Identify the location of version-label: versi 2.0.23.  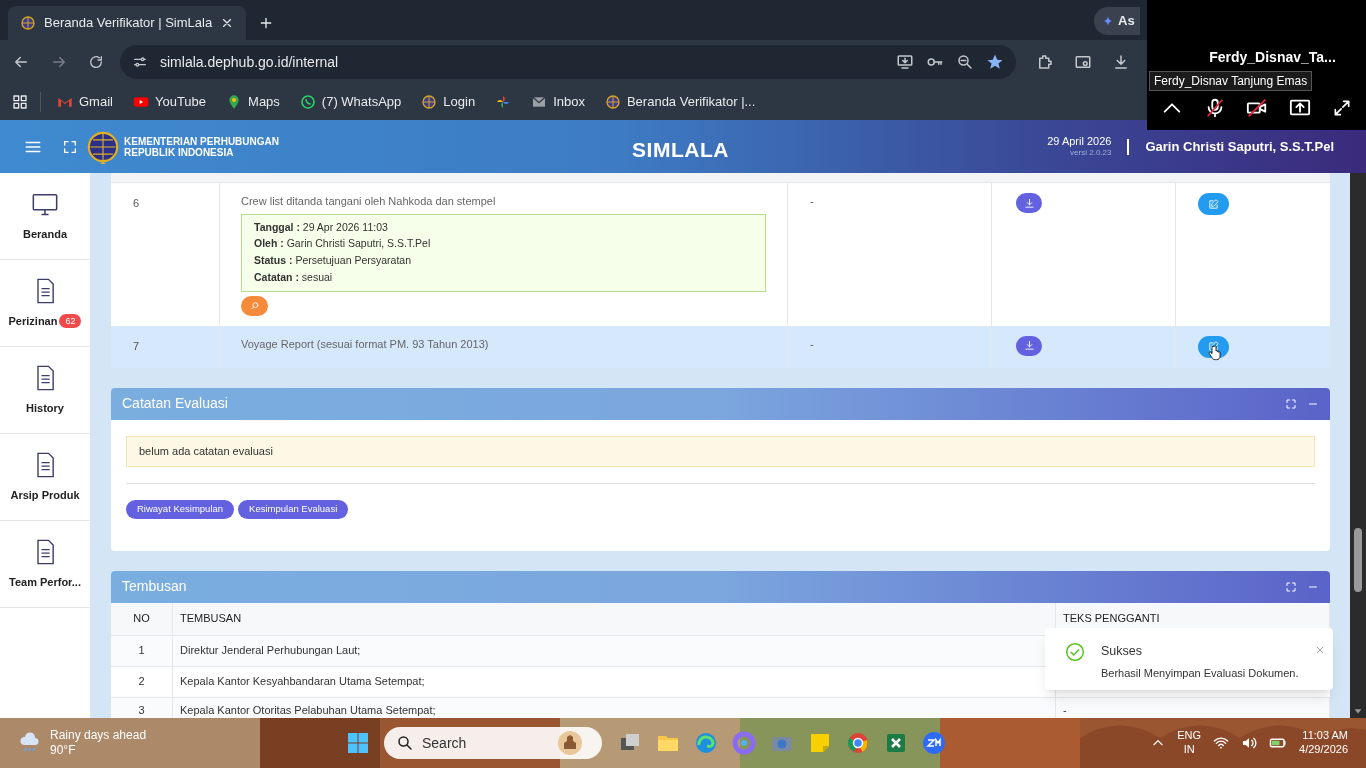
(1091, 153).